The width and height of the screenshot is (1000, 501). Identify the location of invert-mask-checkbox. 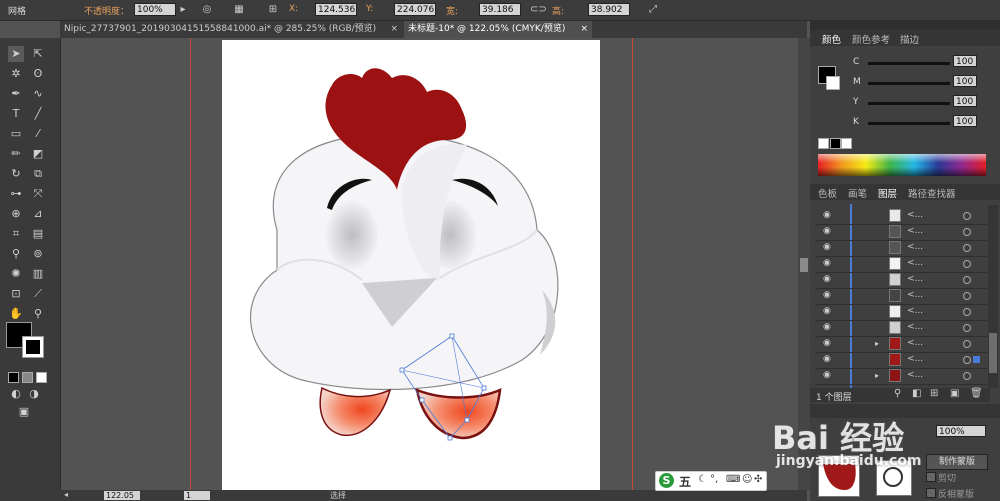
(931, 493).